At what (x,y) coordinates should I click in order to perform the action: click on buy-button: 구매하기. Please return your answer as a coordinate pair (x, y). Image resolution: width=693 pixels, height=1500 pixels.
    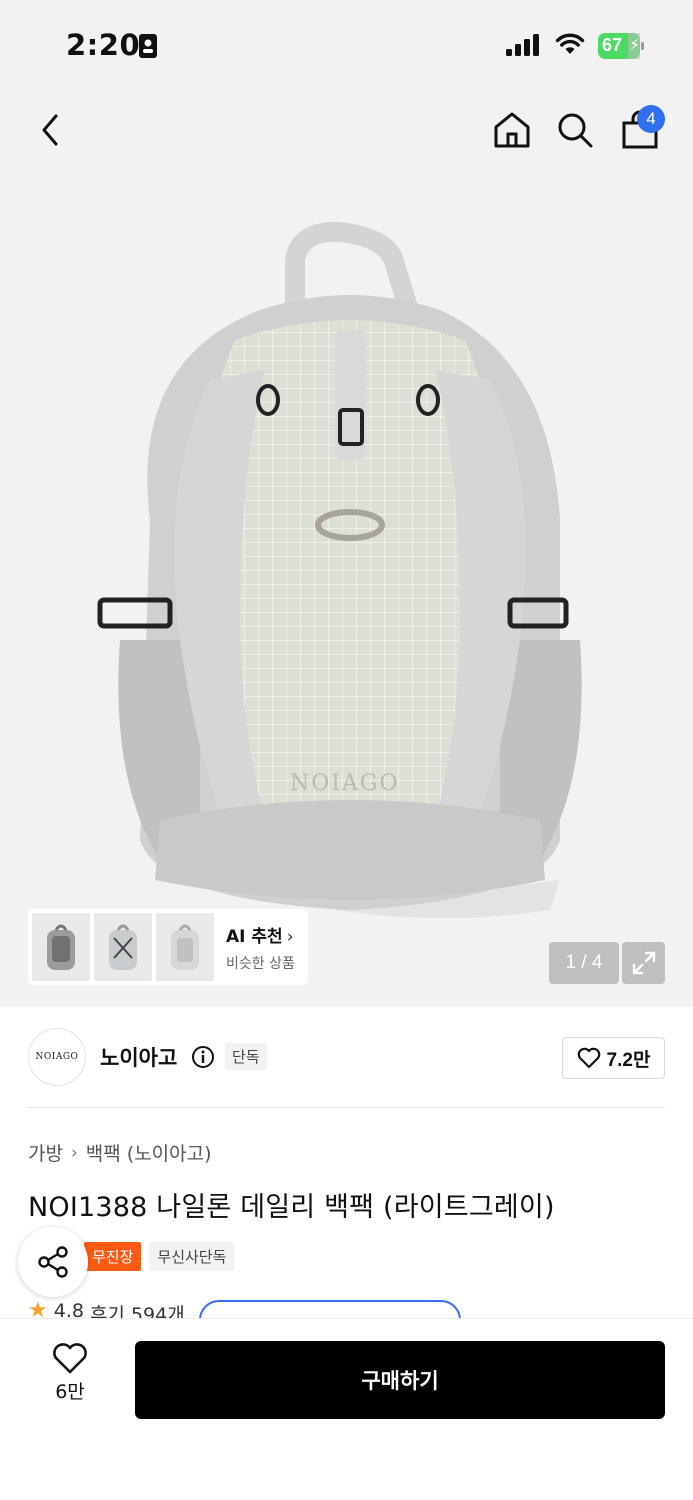
    Looking at the image, I should click on (400, 1380).